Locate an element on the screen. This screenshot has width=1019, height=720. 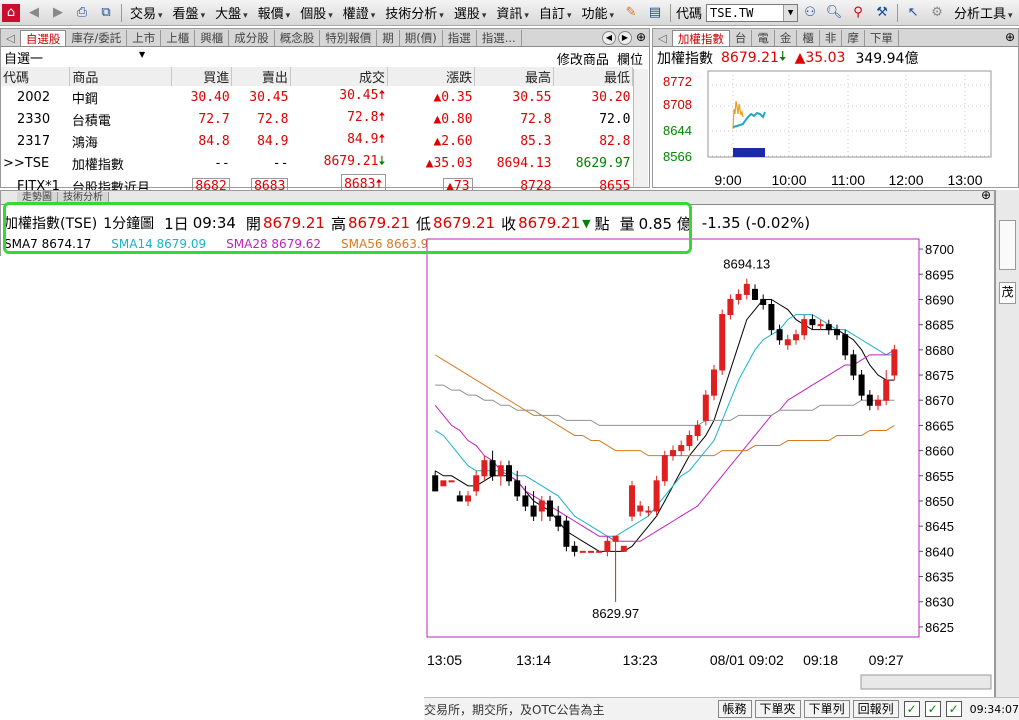
popout-icon: ⧉ is located at coordinates (106, 13).